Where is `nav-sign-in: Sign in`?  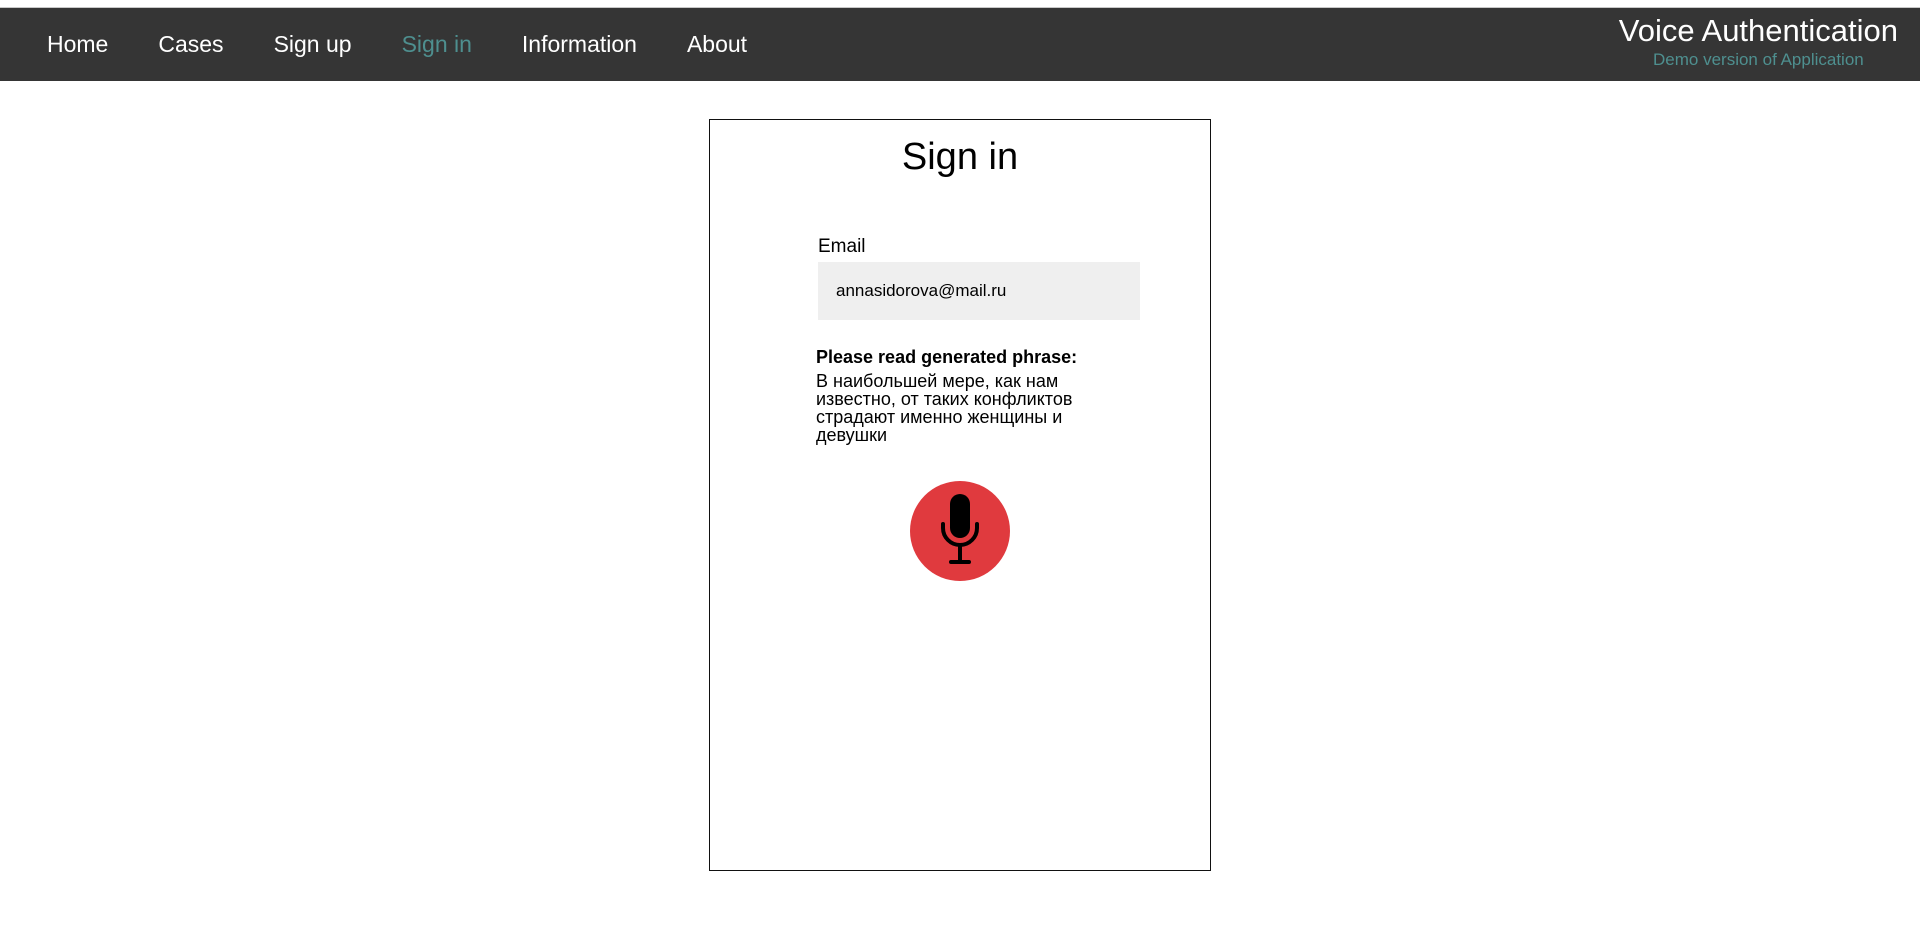 nav-sign-in: Sign in is located at coordinates (437, 44).